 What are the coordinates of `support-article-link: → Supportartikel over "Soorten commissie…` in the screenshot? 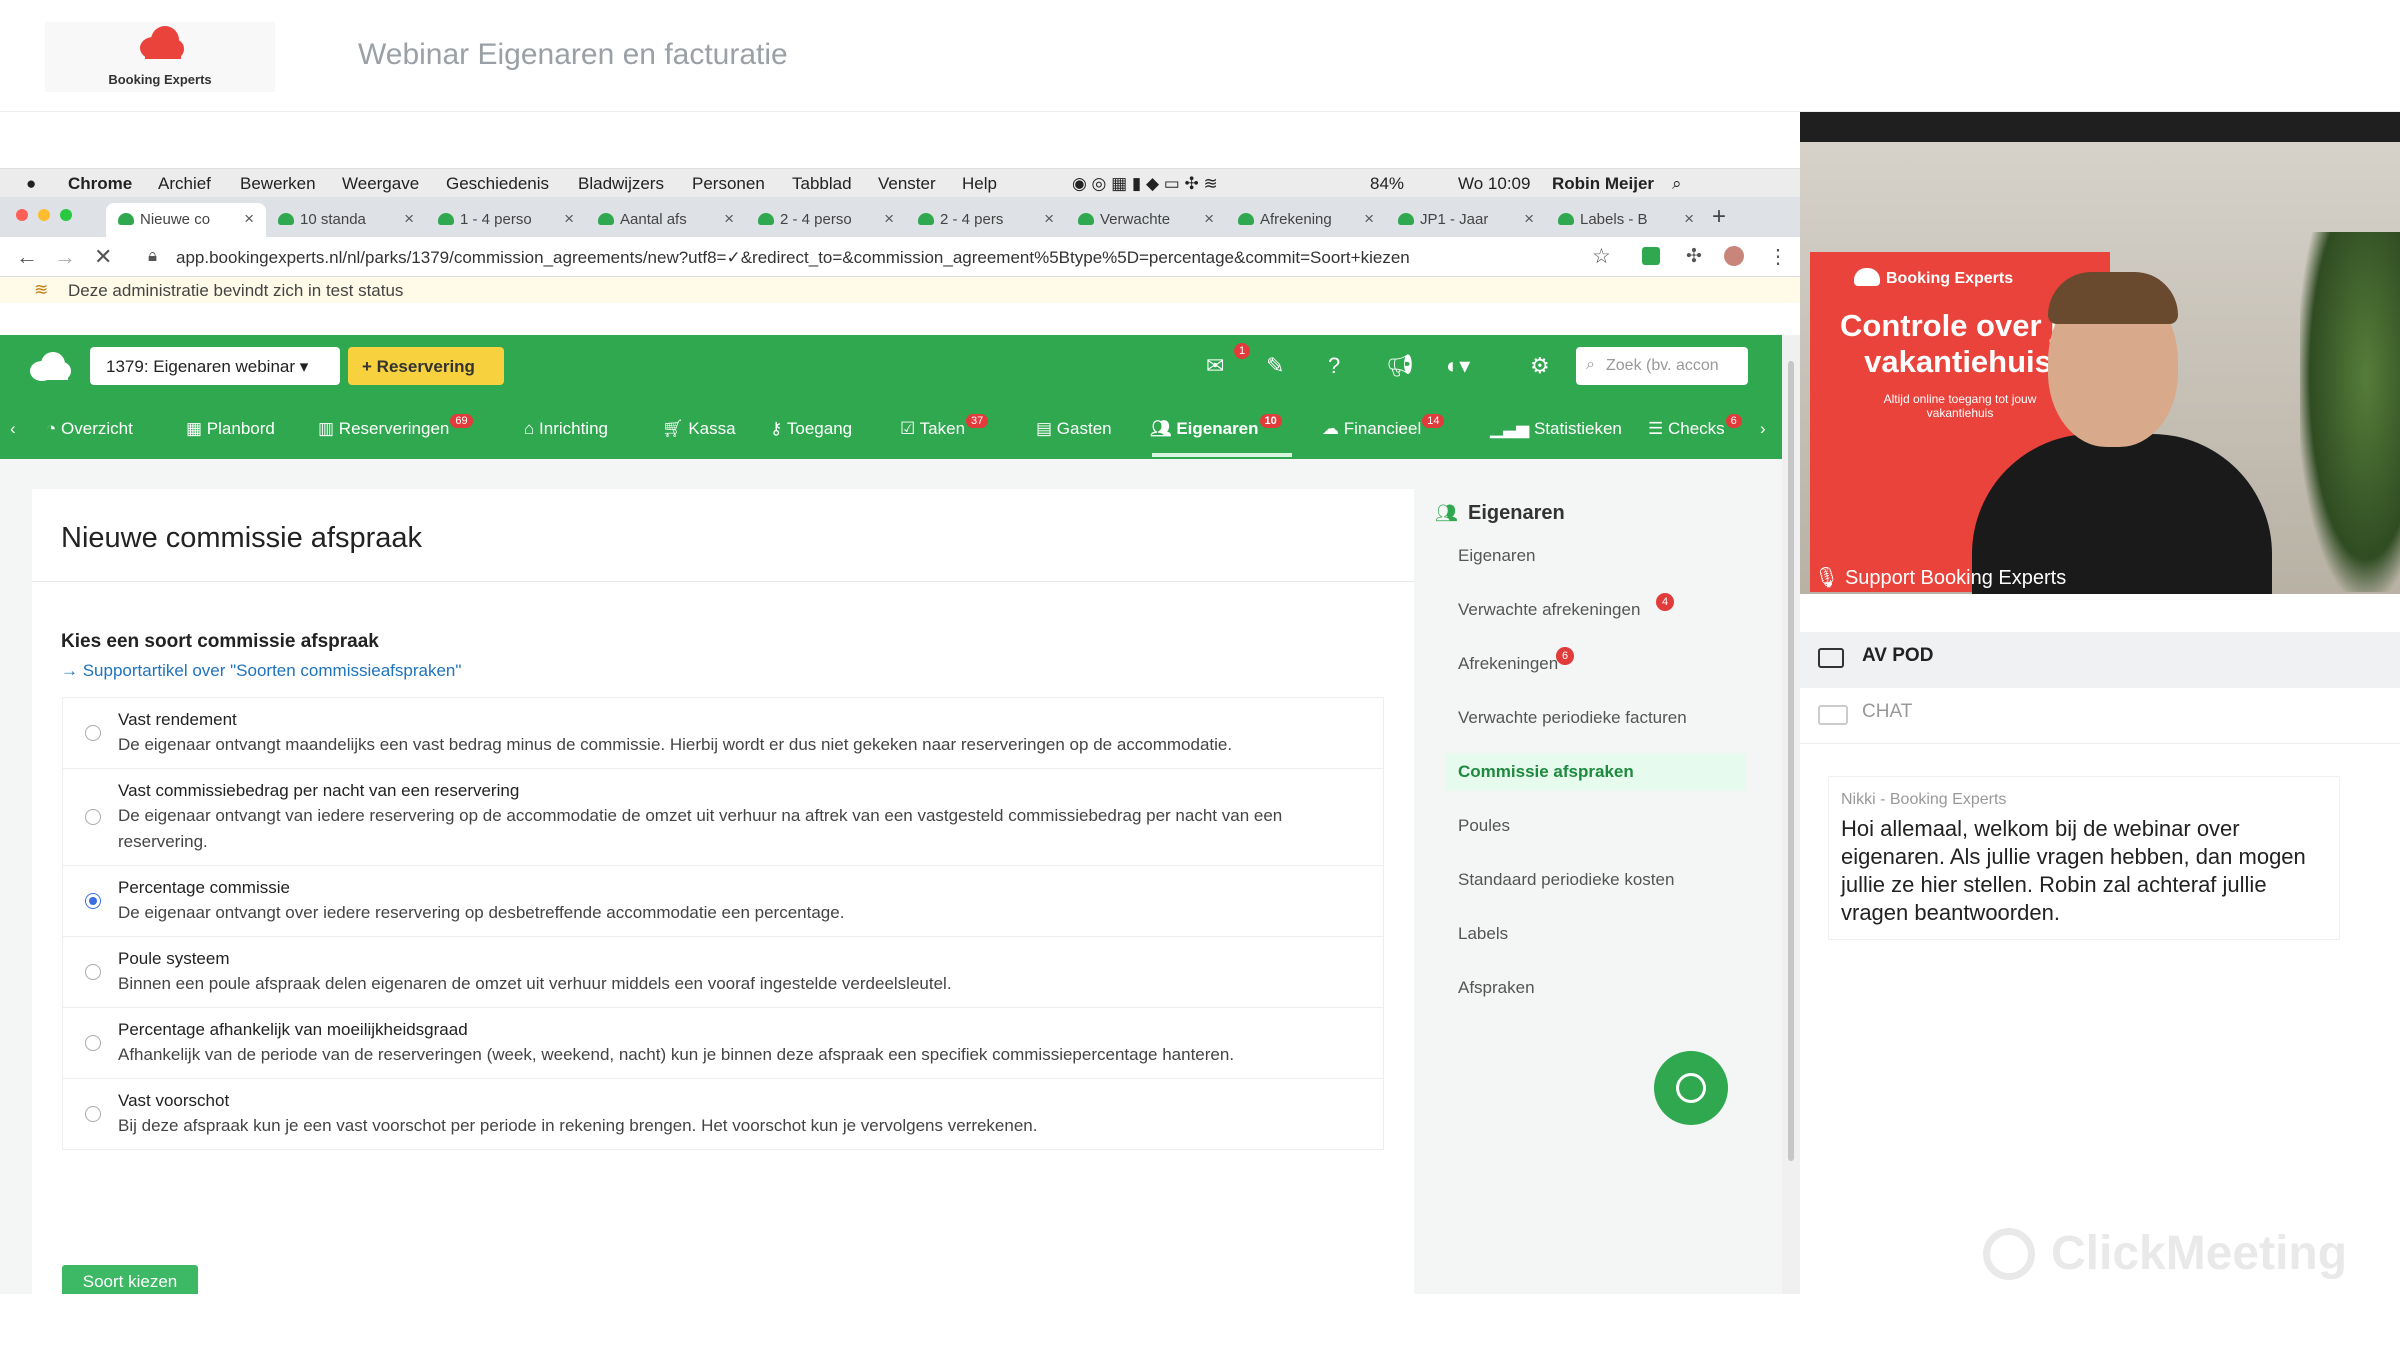 It's located at (261, 671).